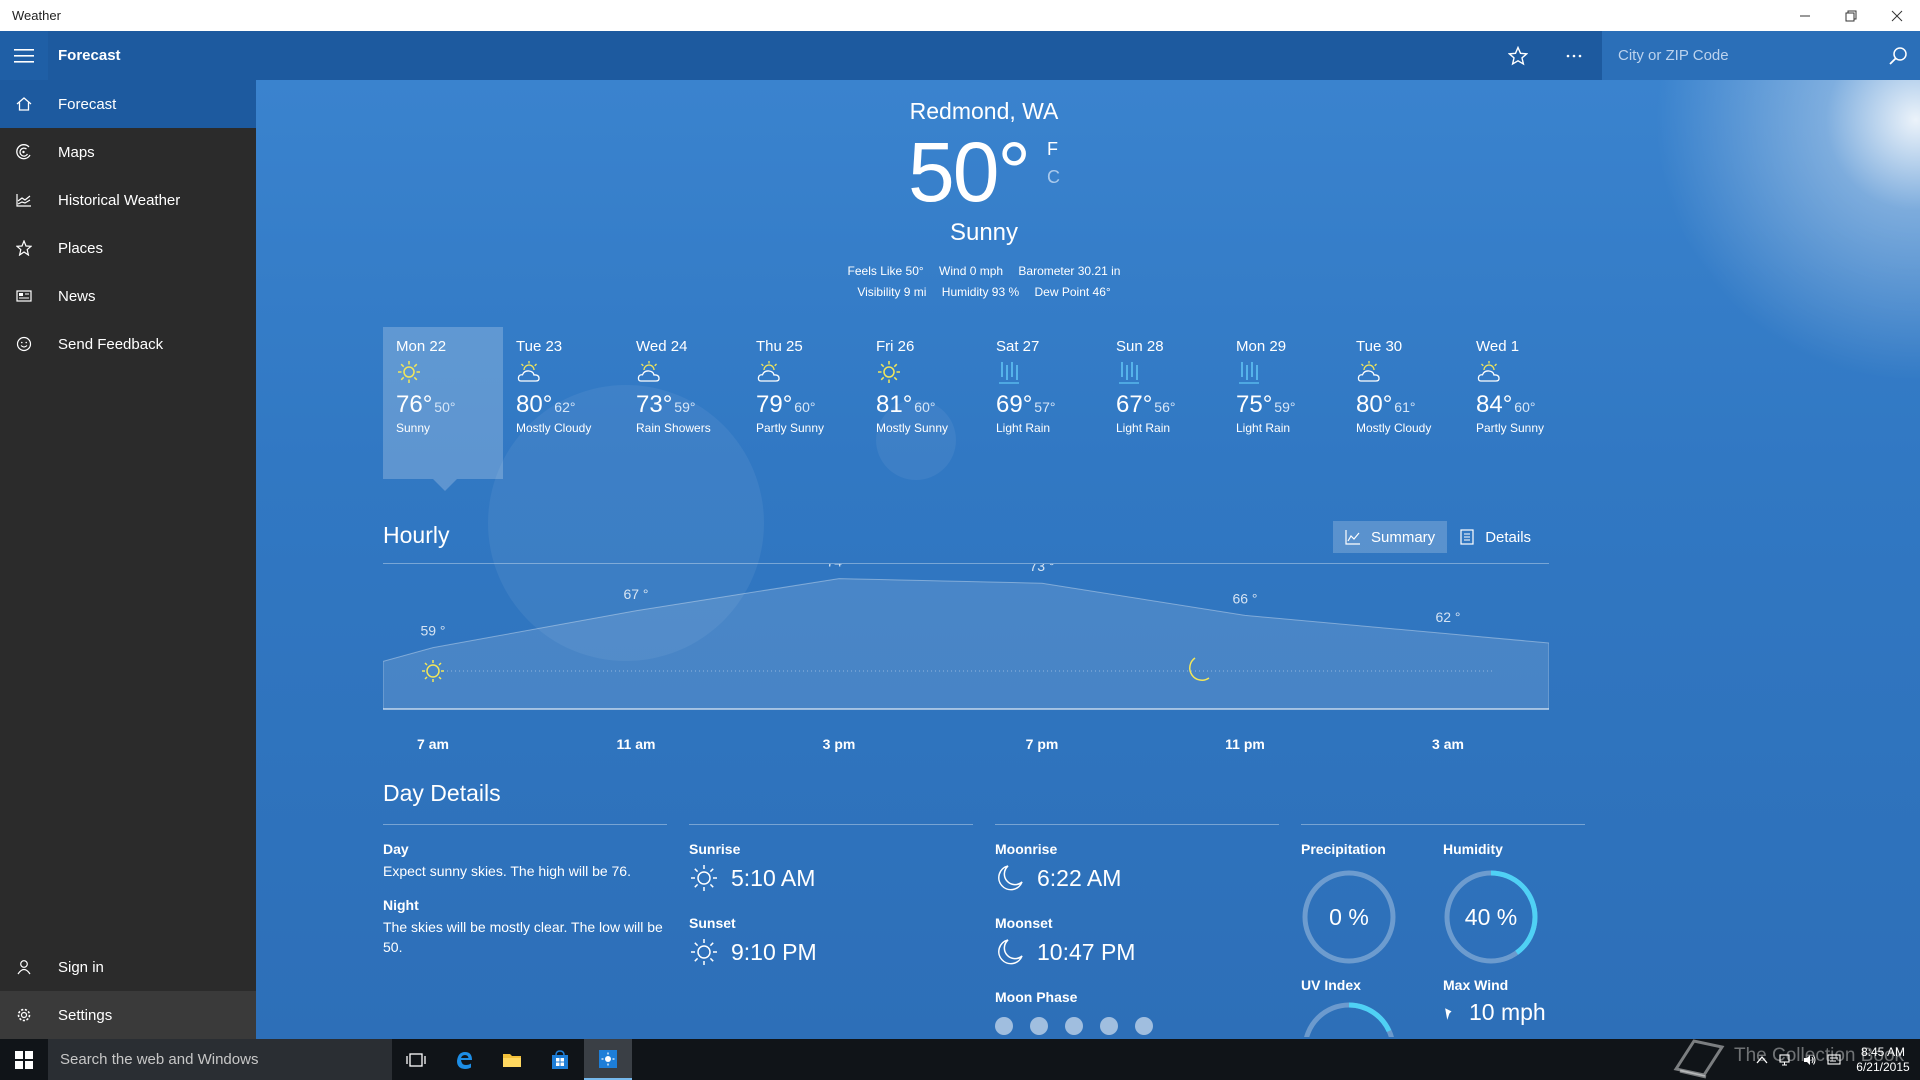 Image resolution: width=1920 pixels, height=1080 pixels. I want to click on moonrise-label: Moonrise, so click(1026, 849).